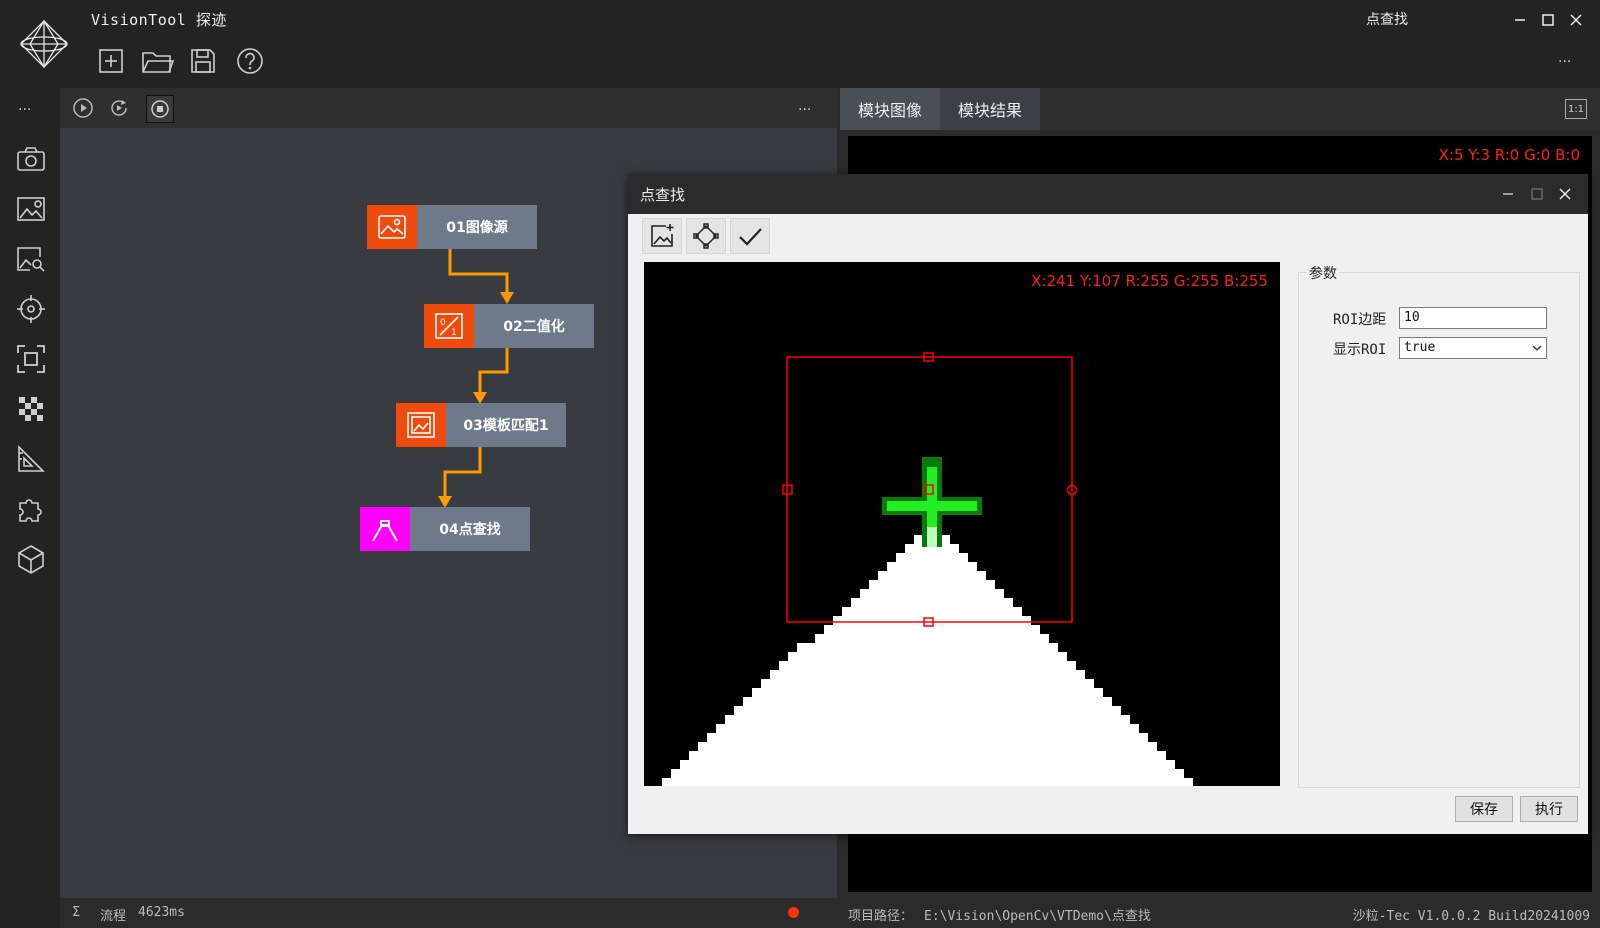  Describe the element at coordinates (1360, 350) in the screenshot. I see `show-roi-label: 显示ROI` at that location.